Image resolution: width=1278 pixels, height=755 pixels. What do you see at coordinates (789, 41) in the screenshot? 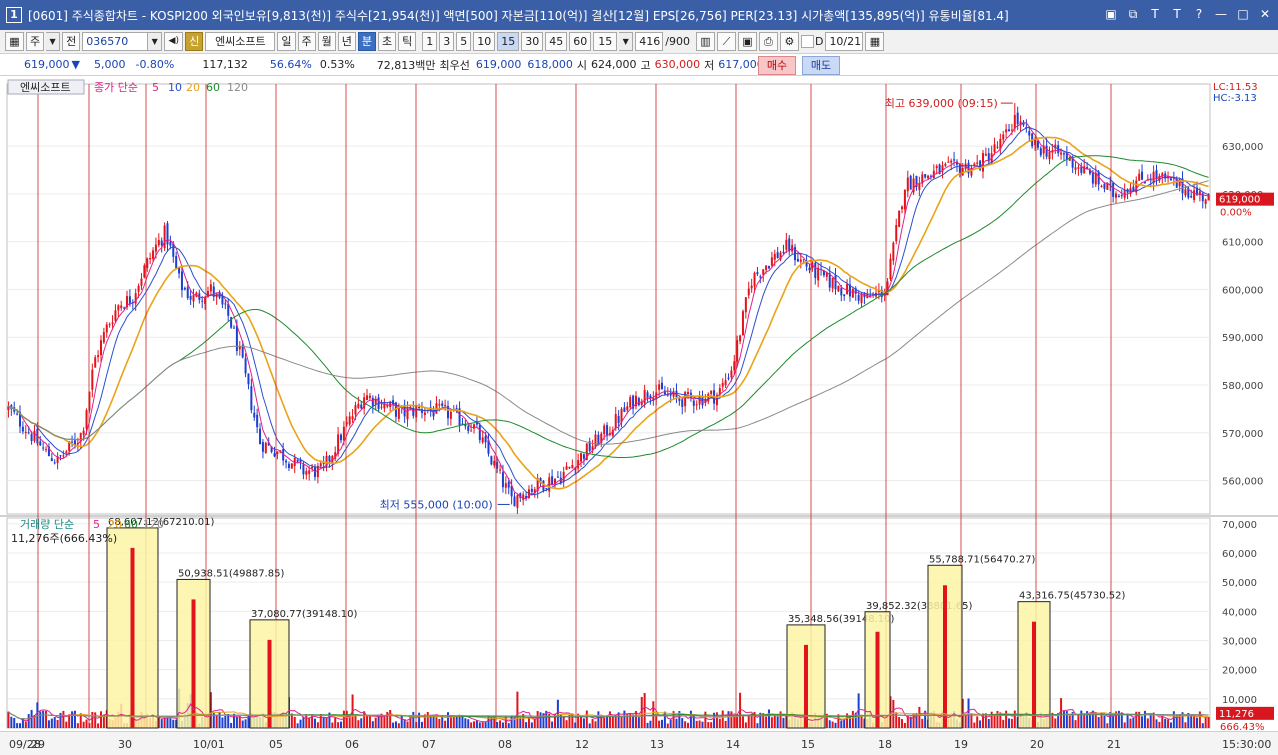
I see `settings-icon: ⚙` at bounding box center [789, 41].